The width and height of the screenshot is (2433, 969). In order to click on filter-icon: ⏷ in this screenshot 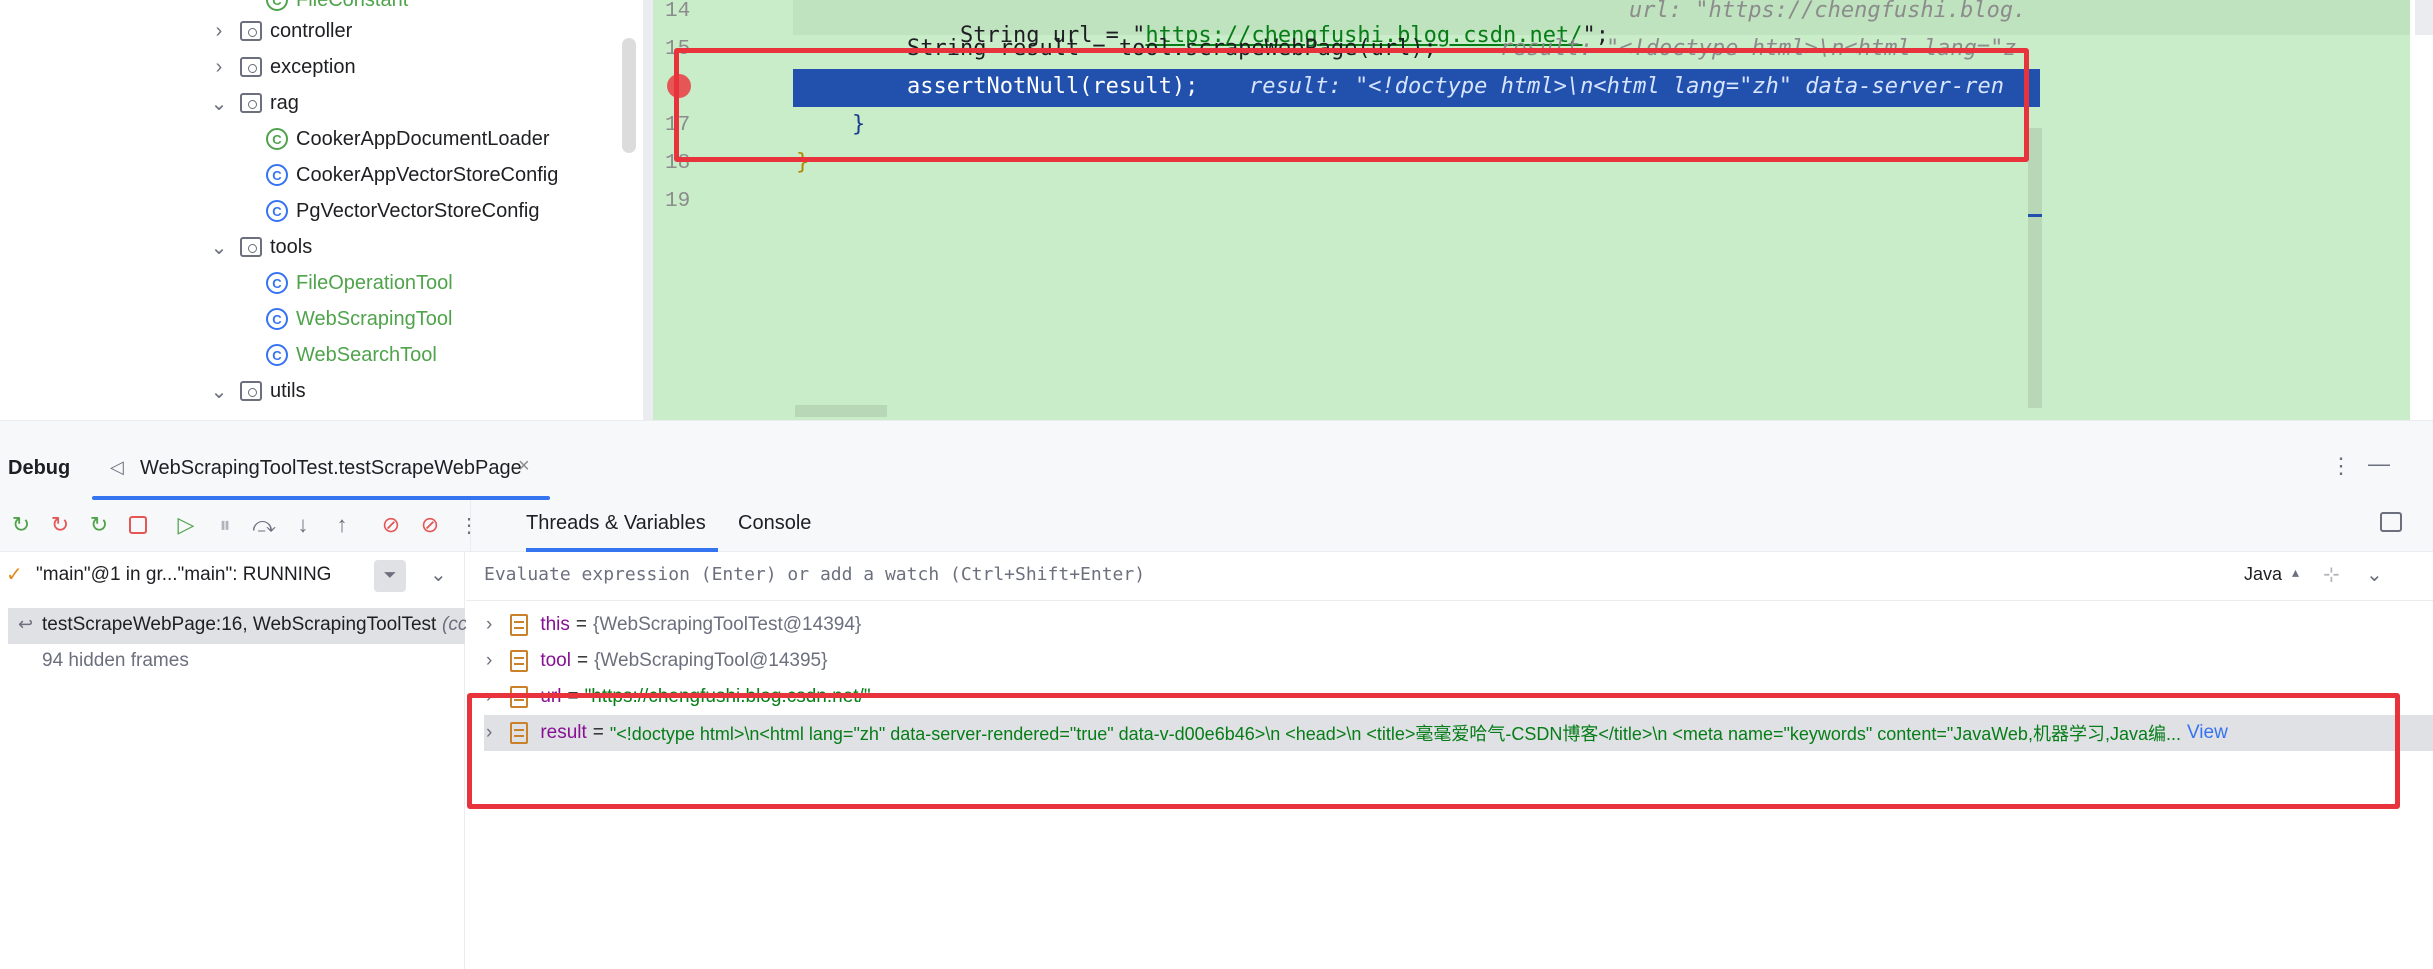, I will do `click(390, 576)`.